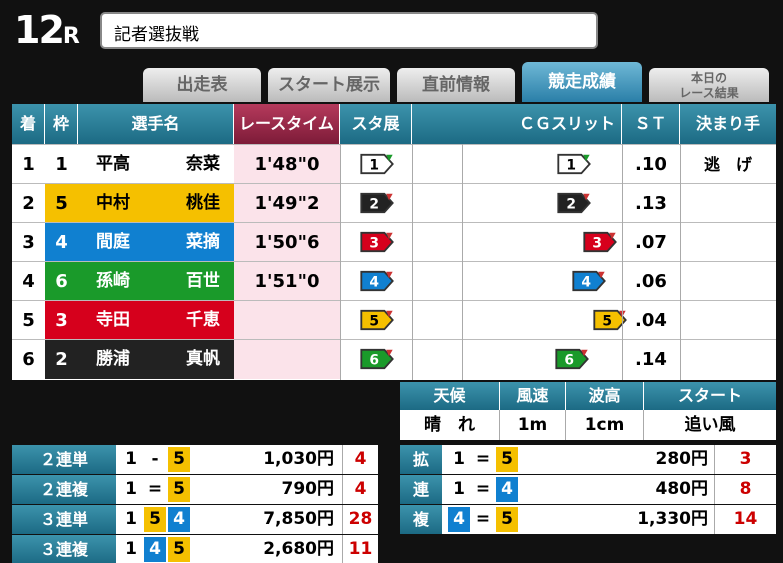  What do you see at coordinates (287, 359) in the screenshot?
I see `race-time` at bounding box center [287, 359].